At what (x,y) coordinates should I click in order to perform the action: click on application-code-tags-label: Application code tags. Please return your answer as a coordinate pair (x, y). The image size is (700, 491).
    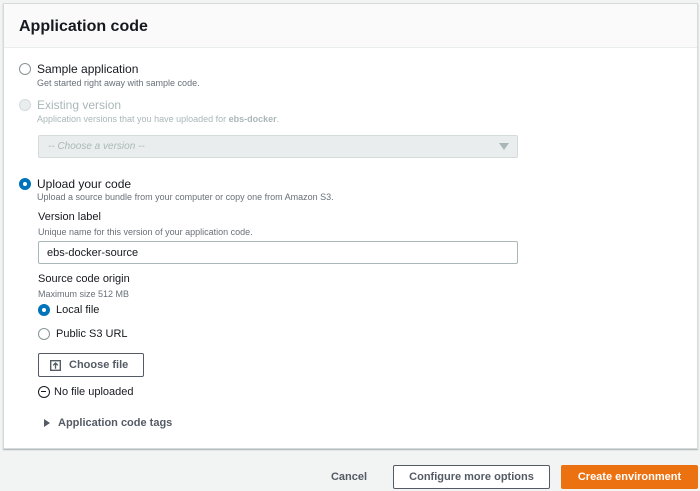
    Looking at the image, I should click on (115, 423).